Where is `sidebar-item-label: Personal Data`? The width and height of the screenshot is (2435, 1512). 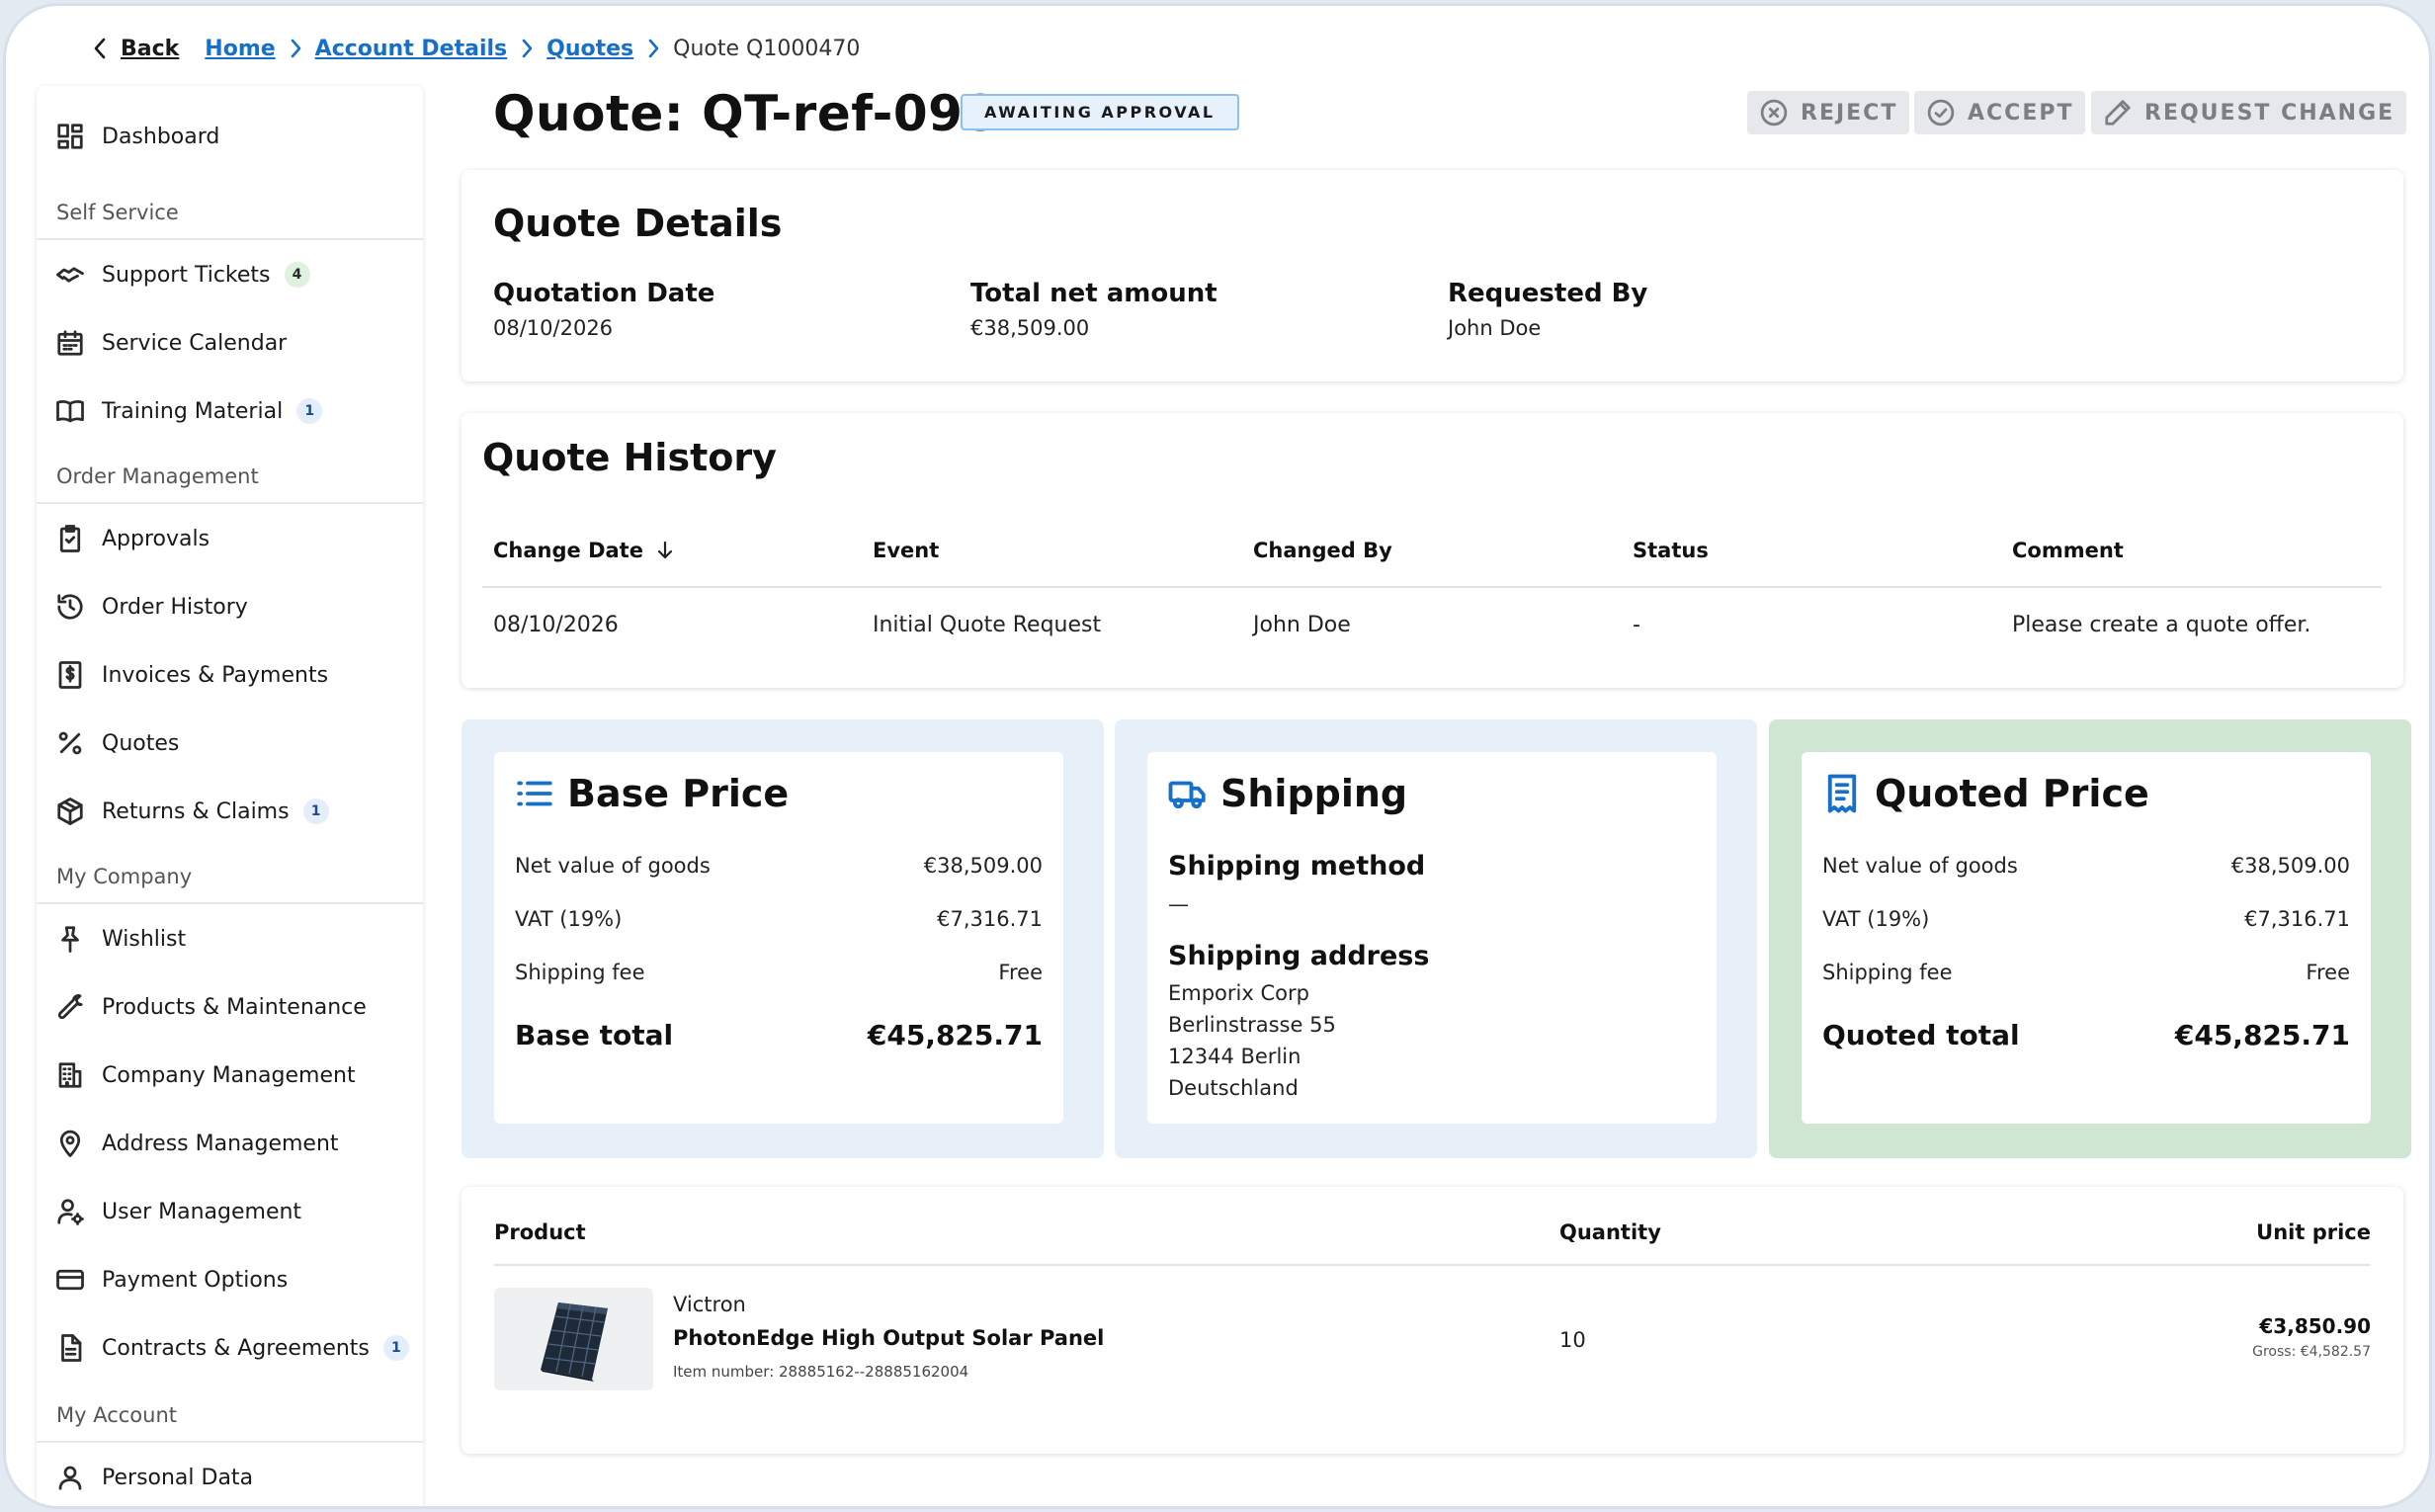 sidebar-item-label: Personal Data is located at coordinates (178, 1477).